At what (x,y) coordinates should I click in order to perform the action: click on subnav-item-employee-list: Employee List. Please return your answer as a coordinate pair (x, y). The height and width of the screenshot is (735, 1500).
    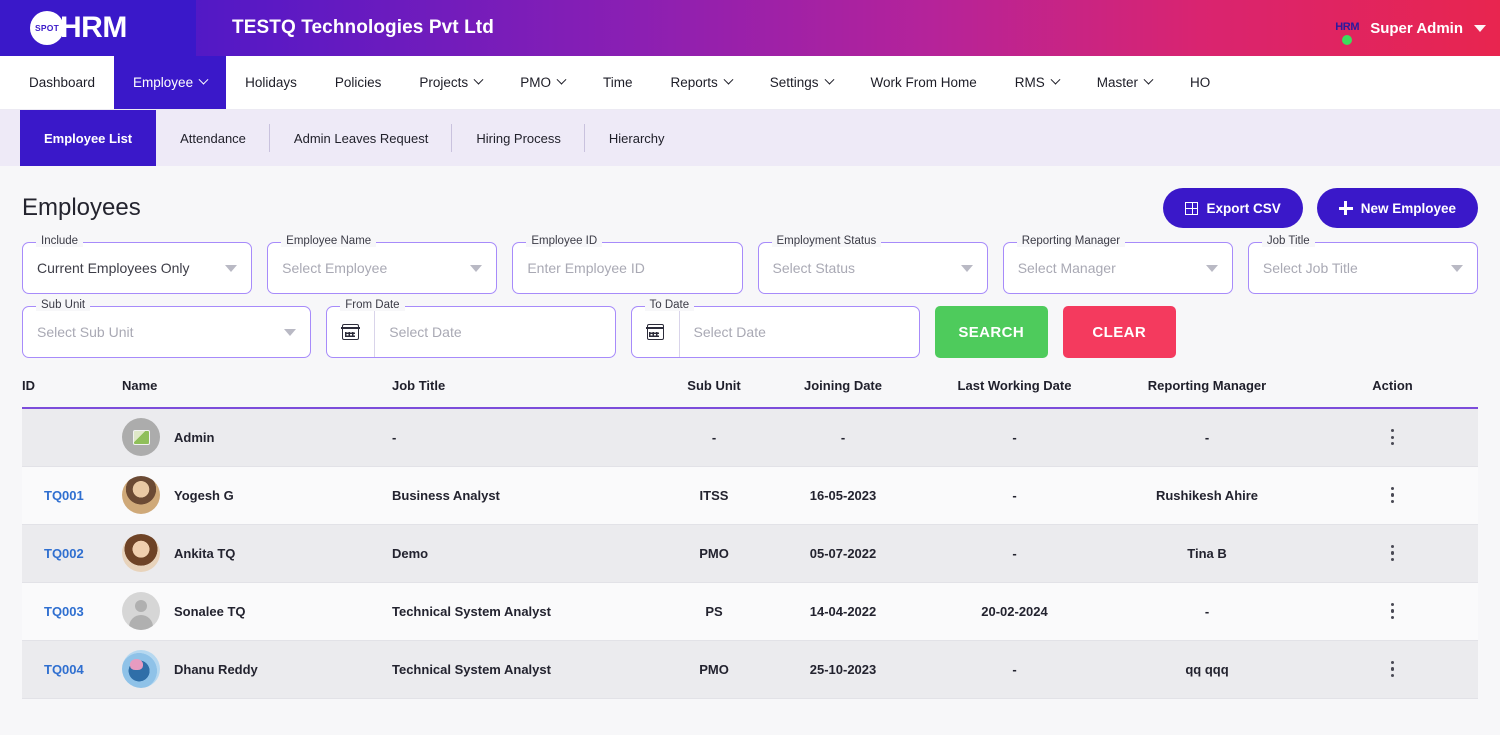
    Looking at the image, I should click on (88, 138).